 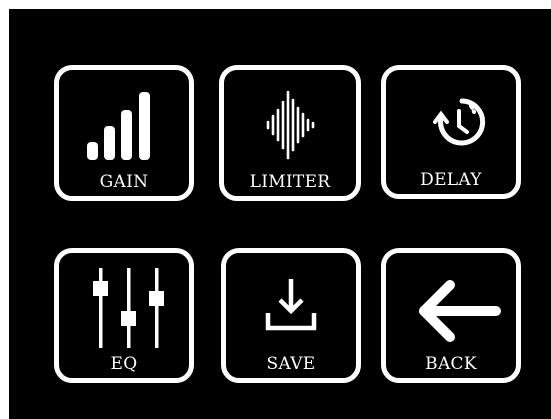 What do you see at coordinates (451, 364) in the screenshot?
I see `back-label: BACK` at bounding box center [451, 364].